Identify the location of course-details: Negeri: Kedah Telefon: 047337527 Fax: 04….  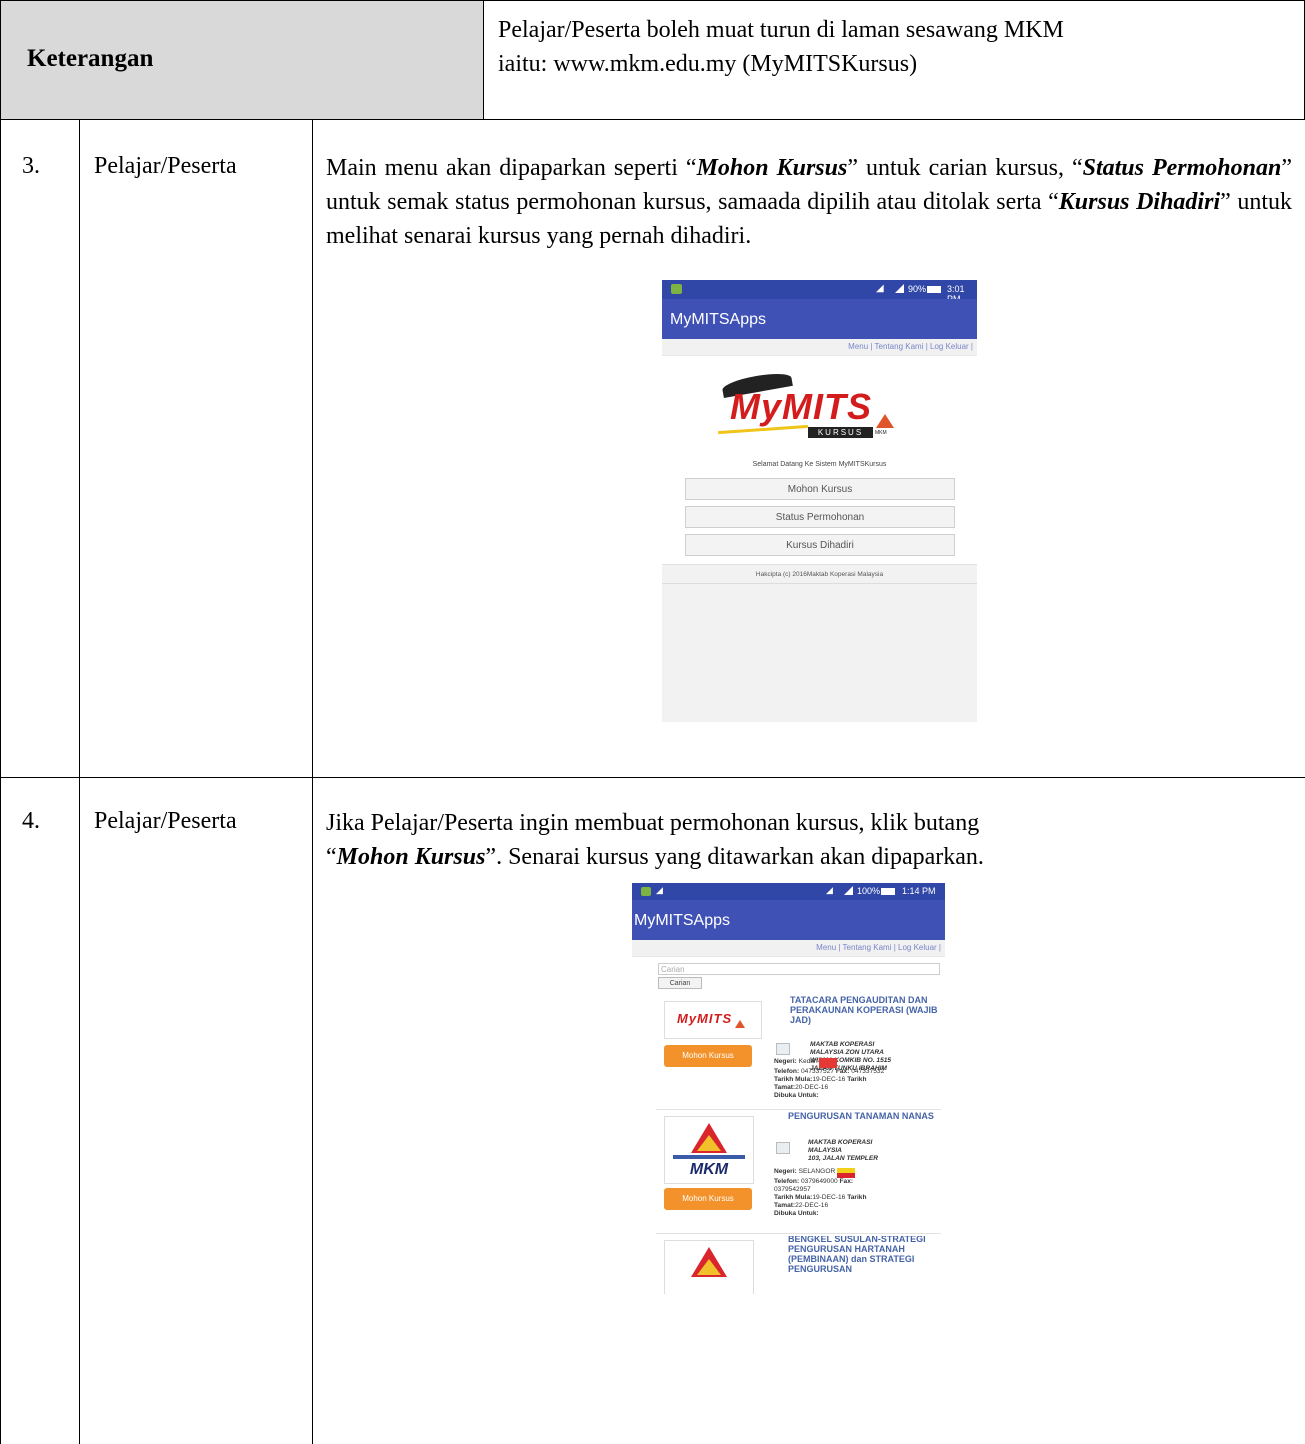
(829, 1078).